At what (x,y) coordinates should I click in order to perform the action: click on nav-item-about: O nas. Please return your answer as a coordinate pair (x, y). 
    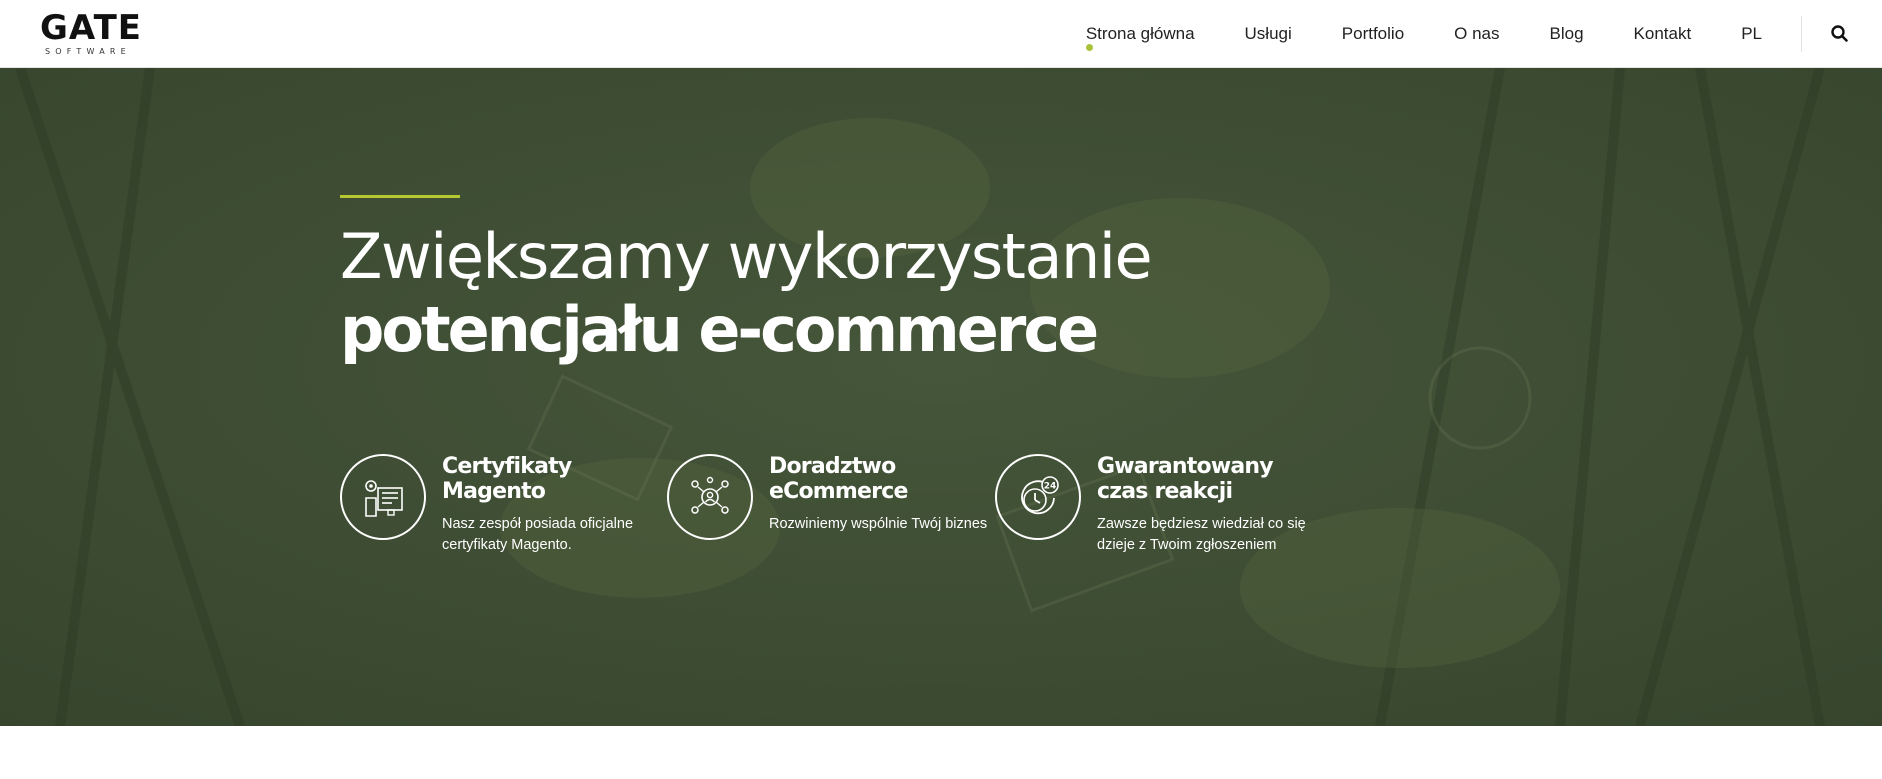
    Looking at the image, I should click on (1476, 34).